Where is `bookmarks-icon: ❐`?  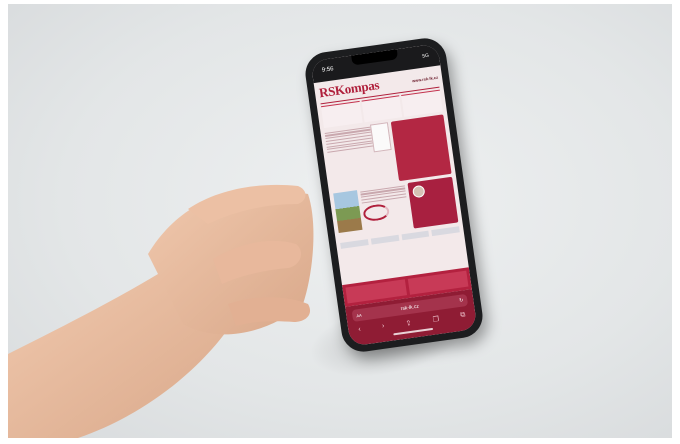 bookmarks-icon: ❐ is located at coordinates (435, 319).